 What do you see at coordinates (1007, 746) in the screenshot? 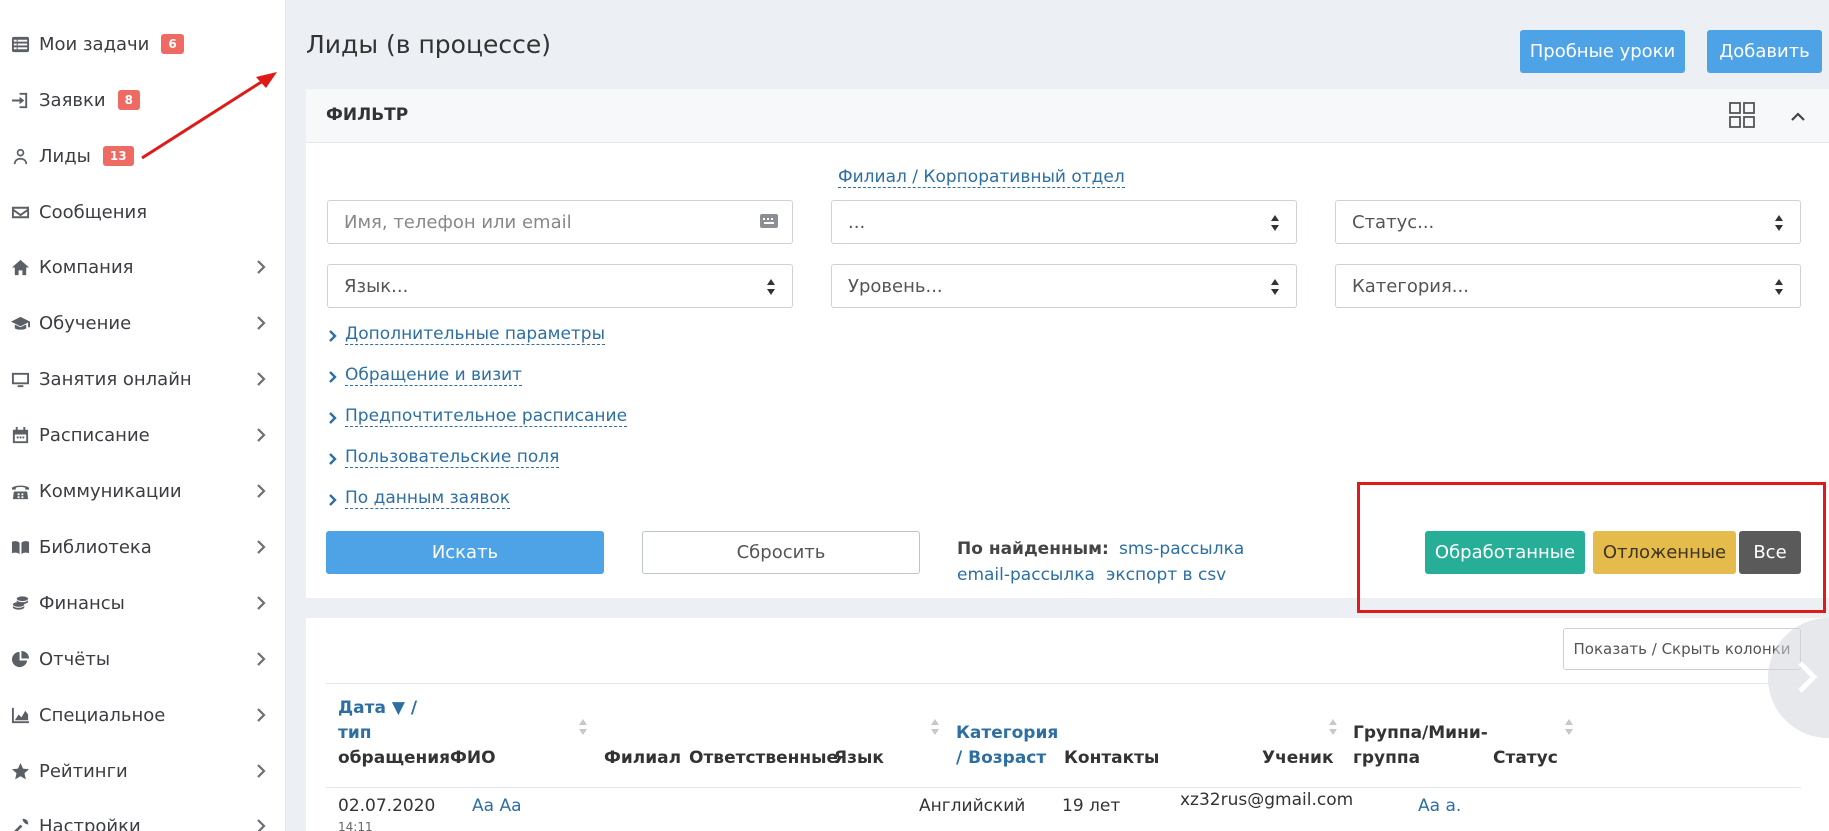
I see `category-age-header: Категория / Возраст` at bounding box center [1007, 746].